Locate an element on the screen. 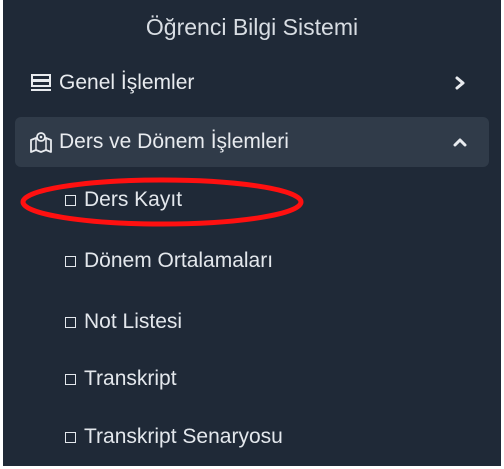  sidebar-title: Öğrenci Bilgi Sistemi is located at coordinates (252, 27).